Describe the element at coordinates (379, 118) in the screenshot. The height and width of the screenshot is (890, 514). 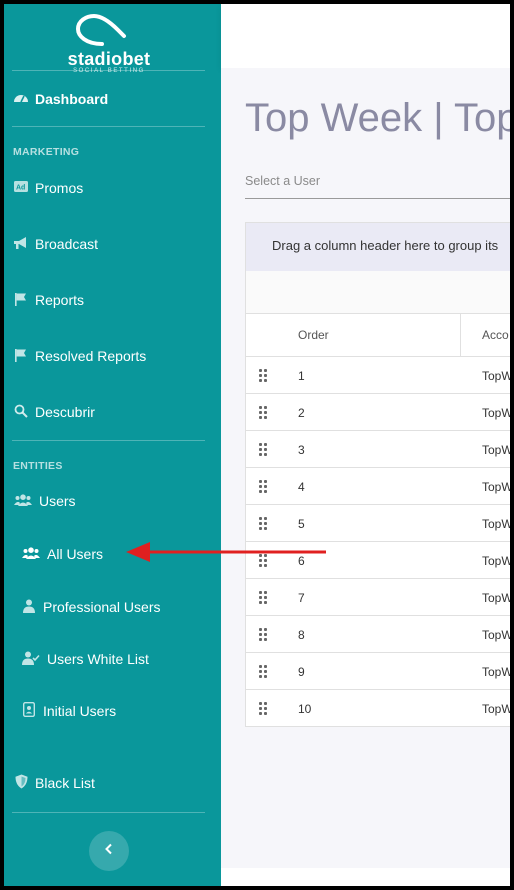
I see `page-title: Top Week | Top` at that location.